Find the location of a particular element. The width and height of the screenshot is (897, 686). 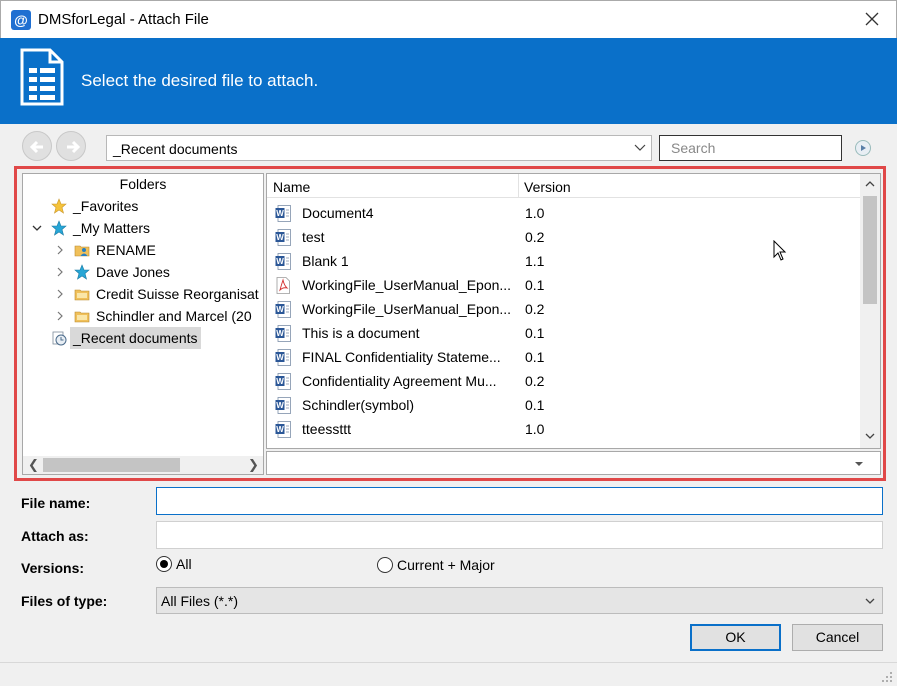

tree-horizontal-scrollbar: ❮ ❯ is located at coordinates (143, 465).